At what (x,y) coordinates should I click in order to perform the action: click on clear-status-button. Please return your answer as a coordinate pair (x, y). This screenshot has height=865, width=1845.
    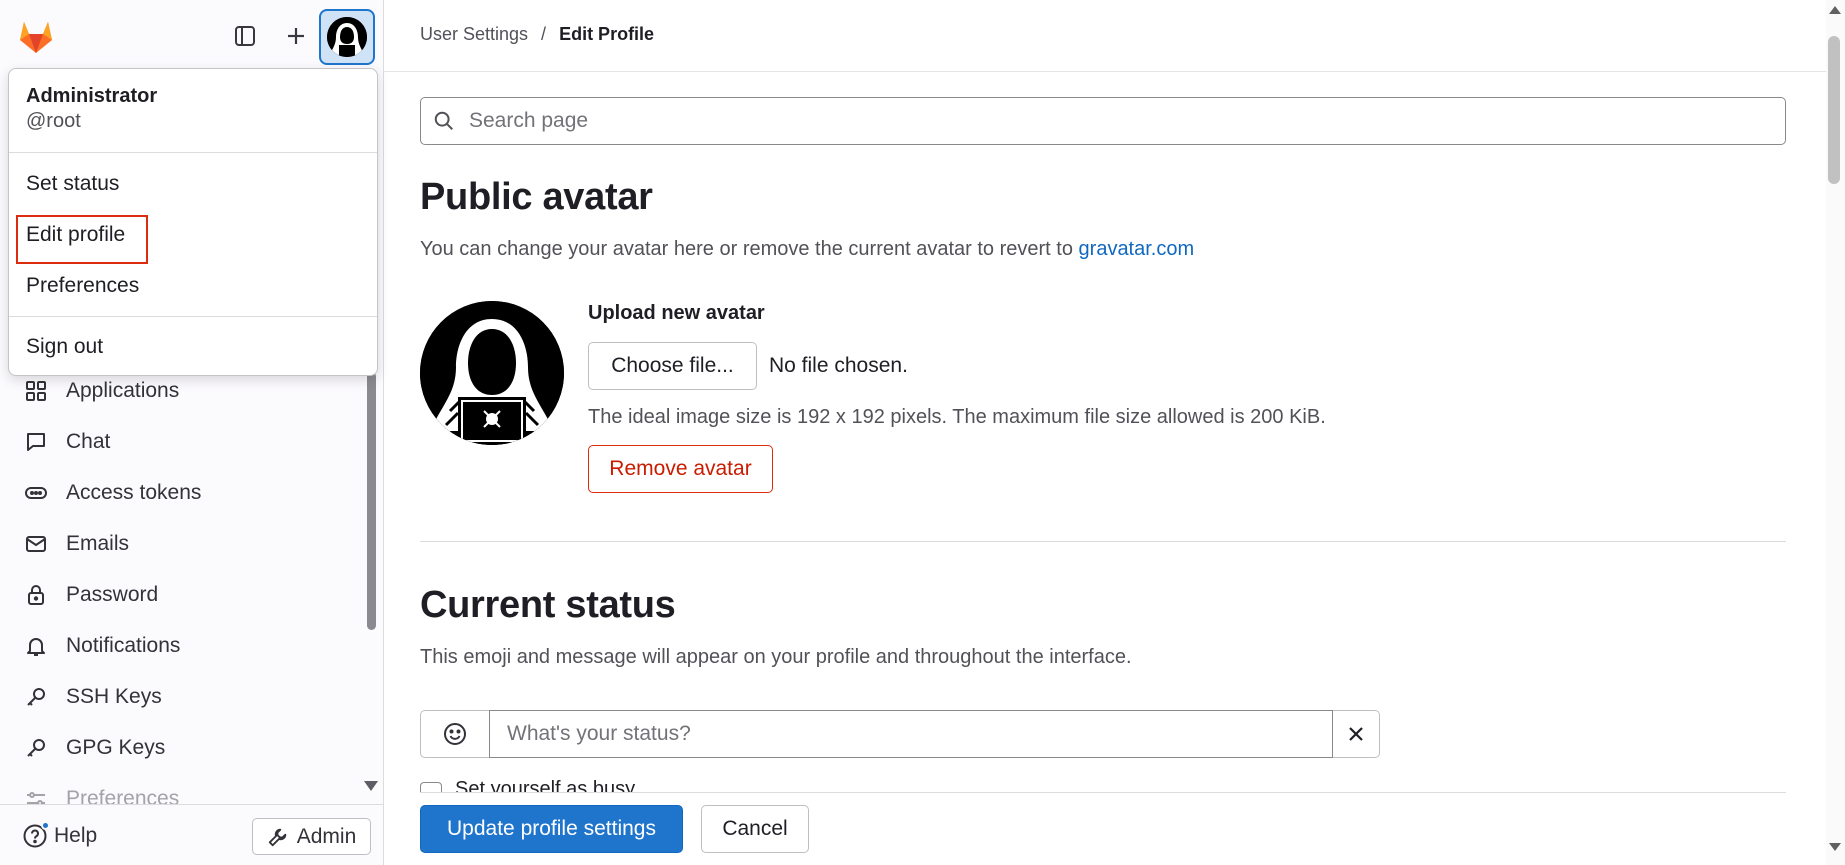
    Looking at the image, I should click on (1356, 734).